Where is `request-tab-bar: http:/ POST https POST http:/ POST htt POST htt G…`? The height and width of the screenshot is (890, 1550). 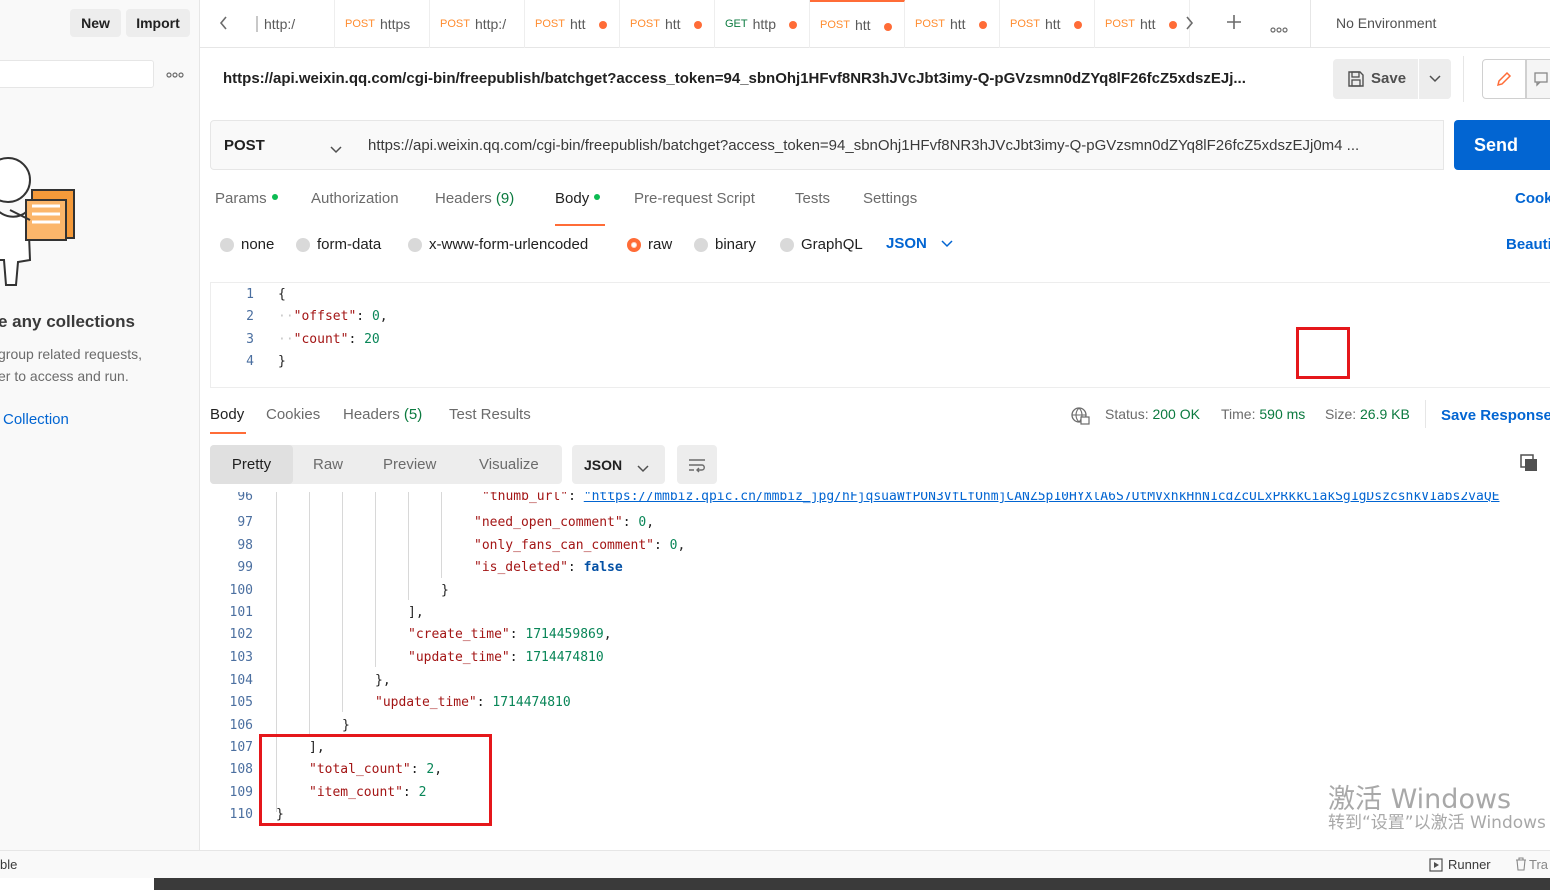 request-tab-bar: http:/ POST https POST http:/ POST htt POST htt G… is located at coordinates (875, 24).